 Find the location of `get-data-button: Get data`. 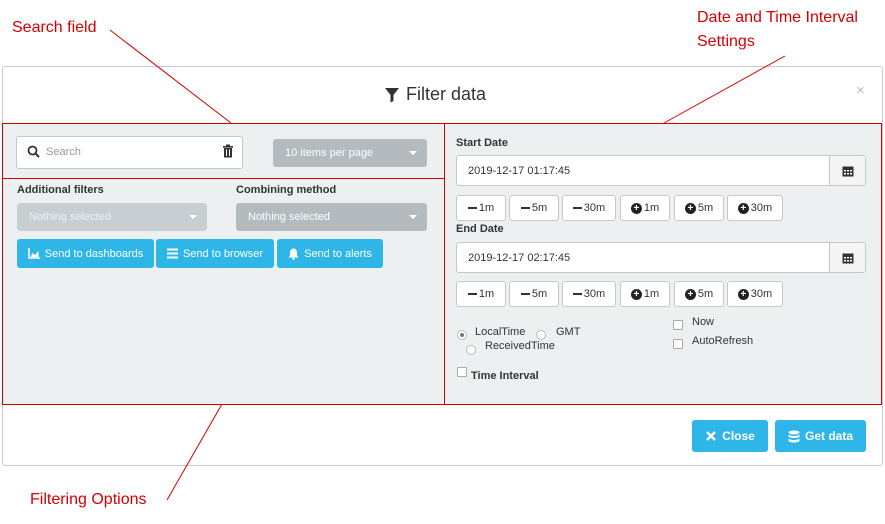

get-data-button: Get data is located at coordinates (820, 436).